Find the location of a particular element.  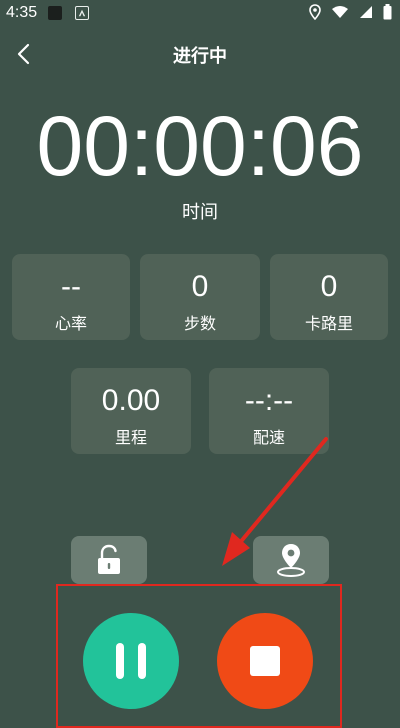

wifi-icon is located at coordinates (340, 12).